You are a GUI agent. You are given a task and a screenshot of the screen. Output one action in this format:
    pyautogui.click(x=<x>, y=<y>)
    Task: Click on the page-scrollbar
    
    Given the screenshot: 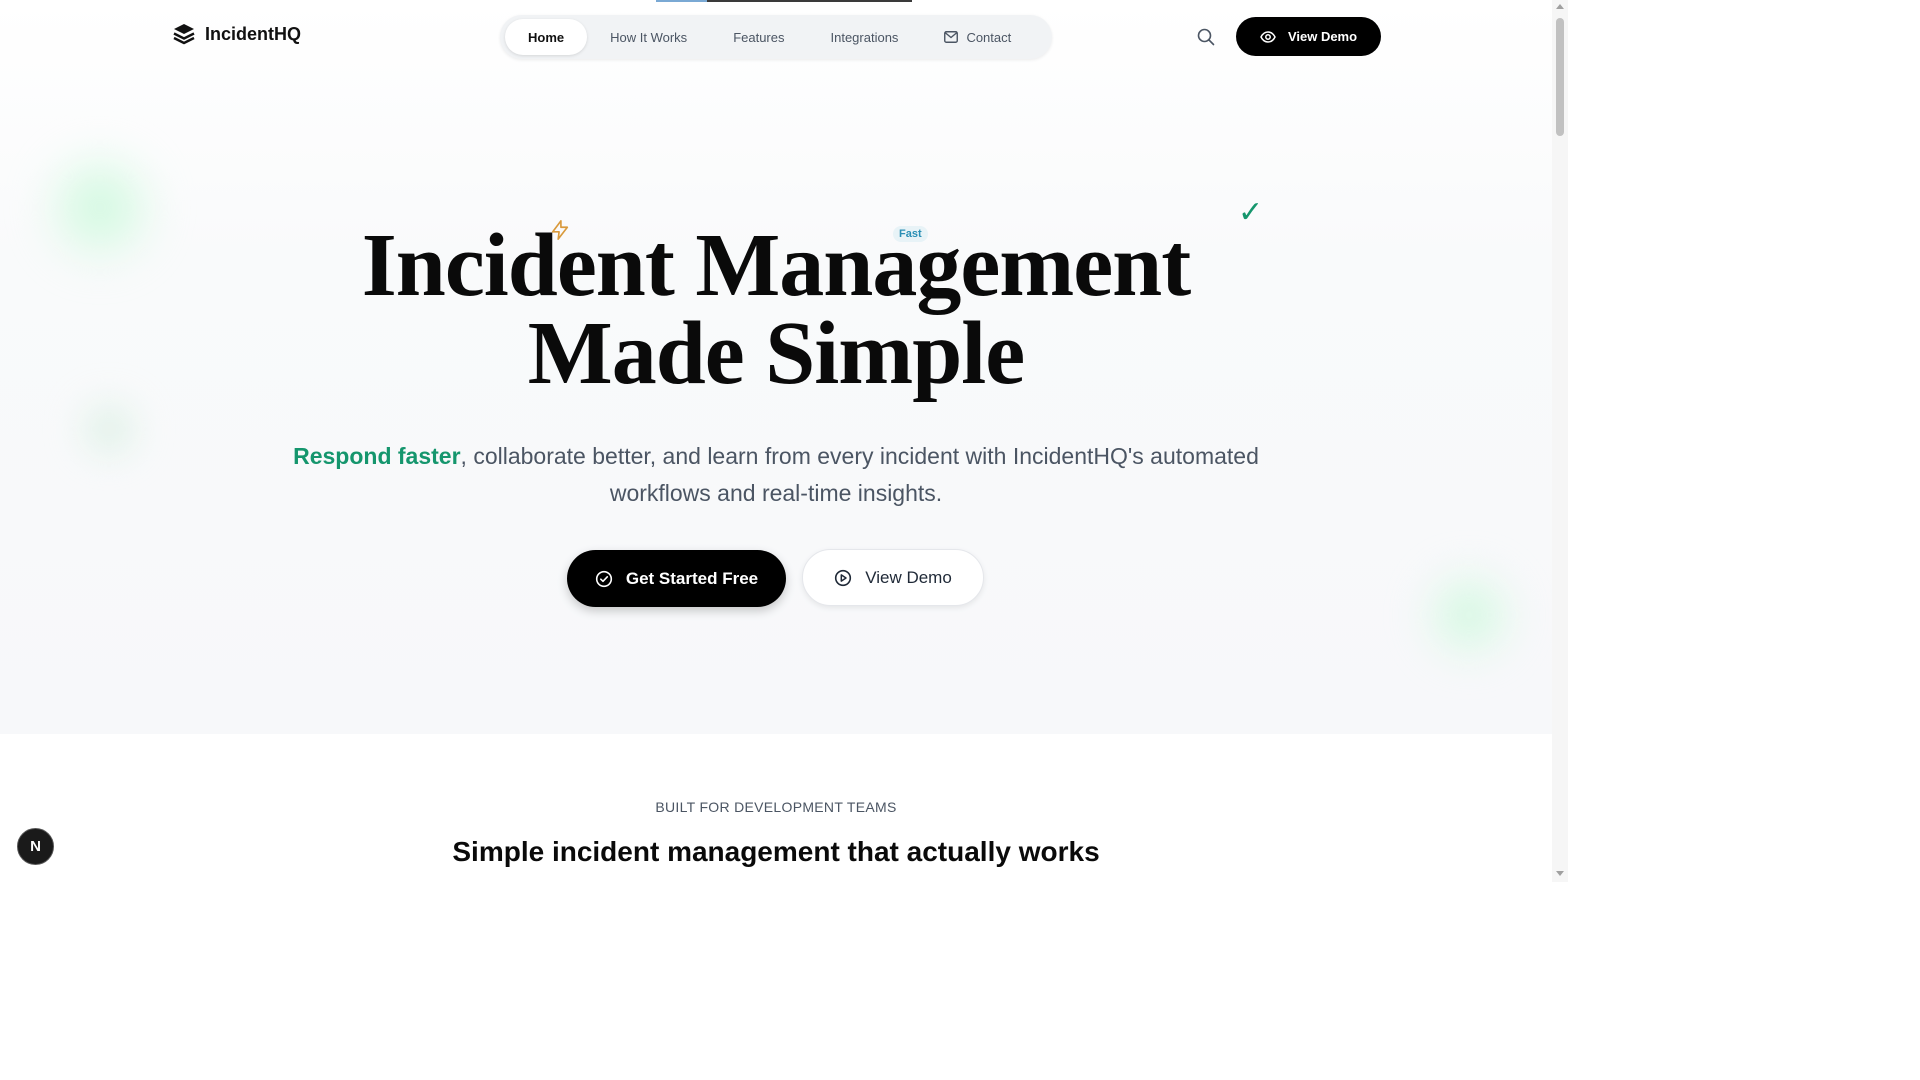 What is the action you would take?
    pyautogui.click(x=1560, y=441)
    